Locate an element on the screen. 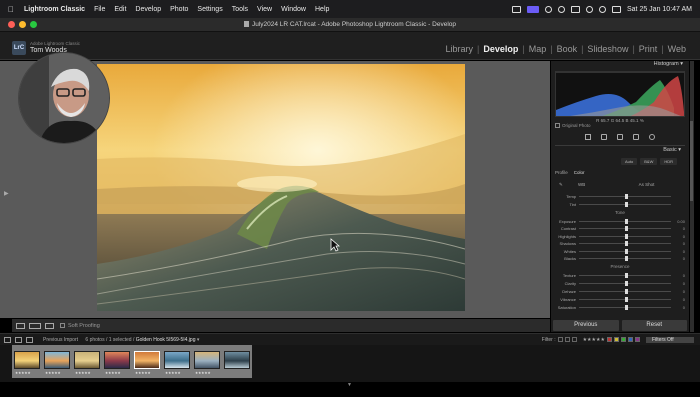 The height and width of the screenshot is (397, 700). before-after-options-icon is located at coordinates (49, 325).